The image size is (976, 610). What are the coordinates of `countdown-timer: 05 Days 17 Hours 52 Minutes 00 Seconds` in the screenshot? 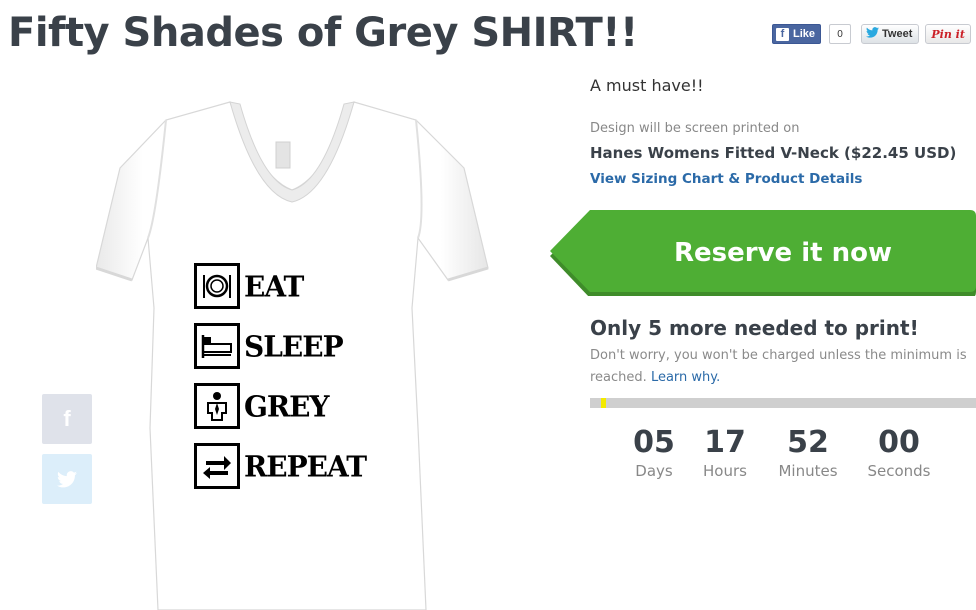 It's located at (783, 454).